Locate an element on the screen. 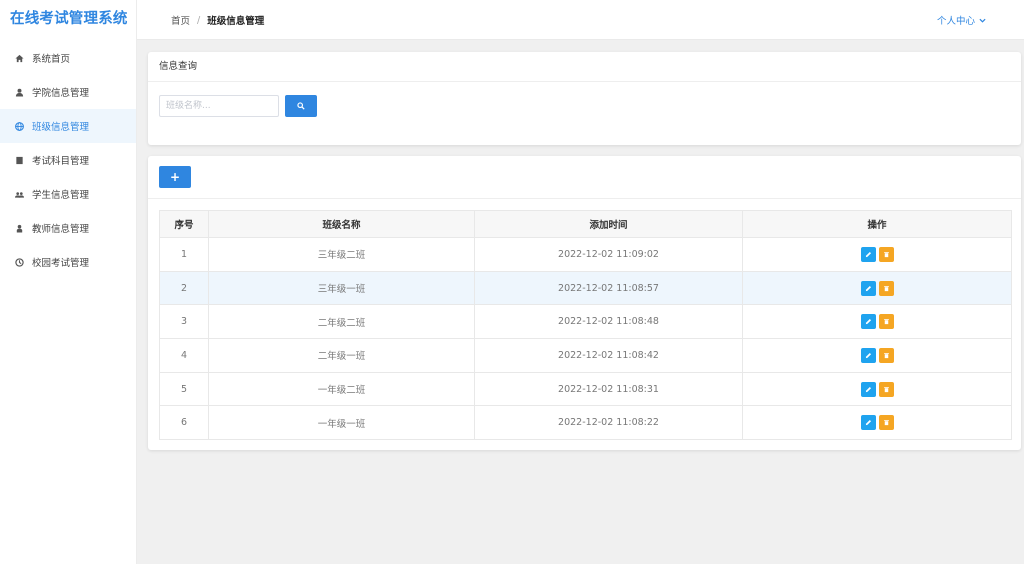 This screenshot has width=1024, height=564. cell-no: 3 is located at coordinates (184, 322).